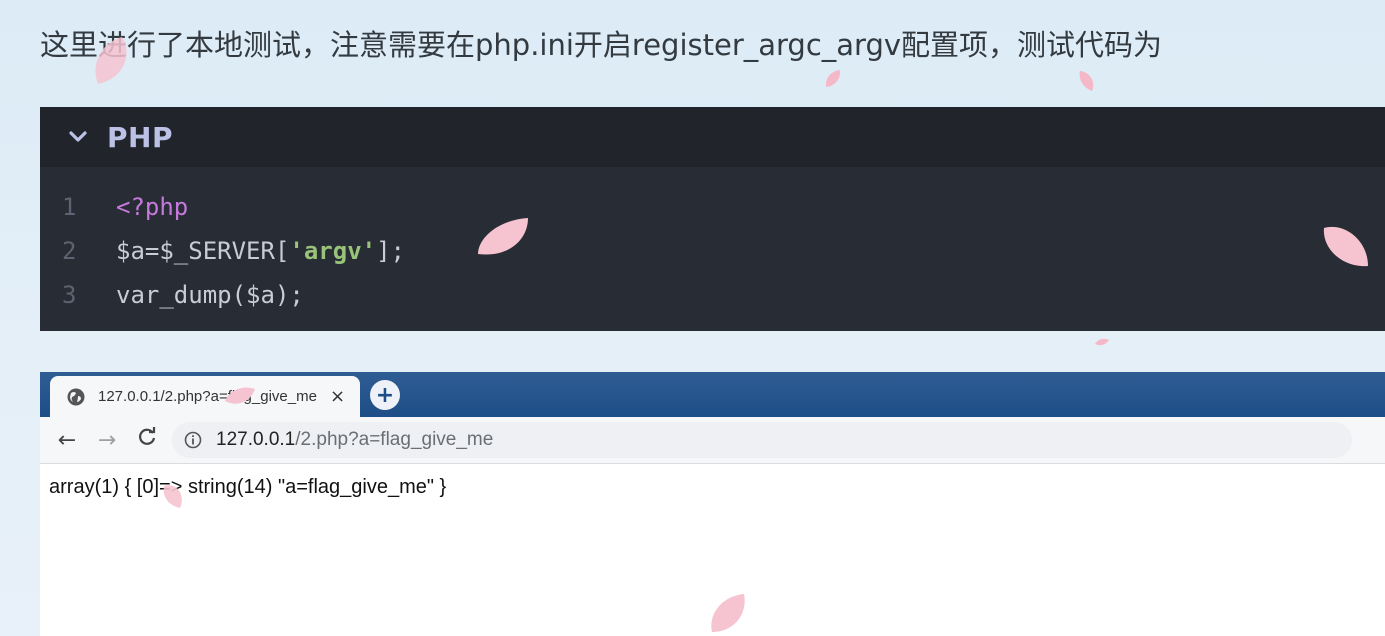  I want to click on globe-icon, so click(76, 397).